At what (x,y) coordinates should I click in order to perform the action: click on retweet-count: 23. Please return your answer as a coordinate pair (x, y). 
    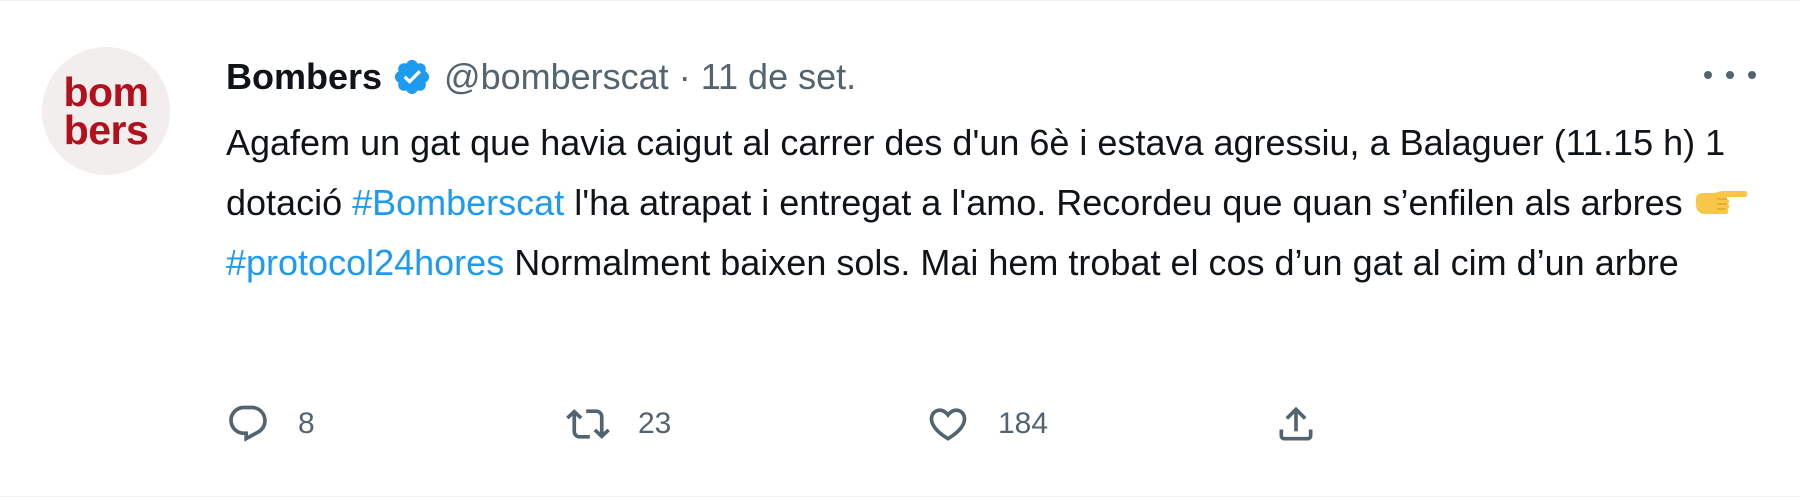
    Looking at the image, I should click on (655, 423).